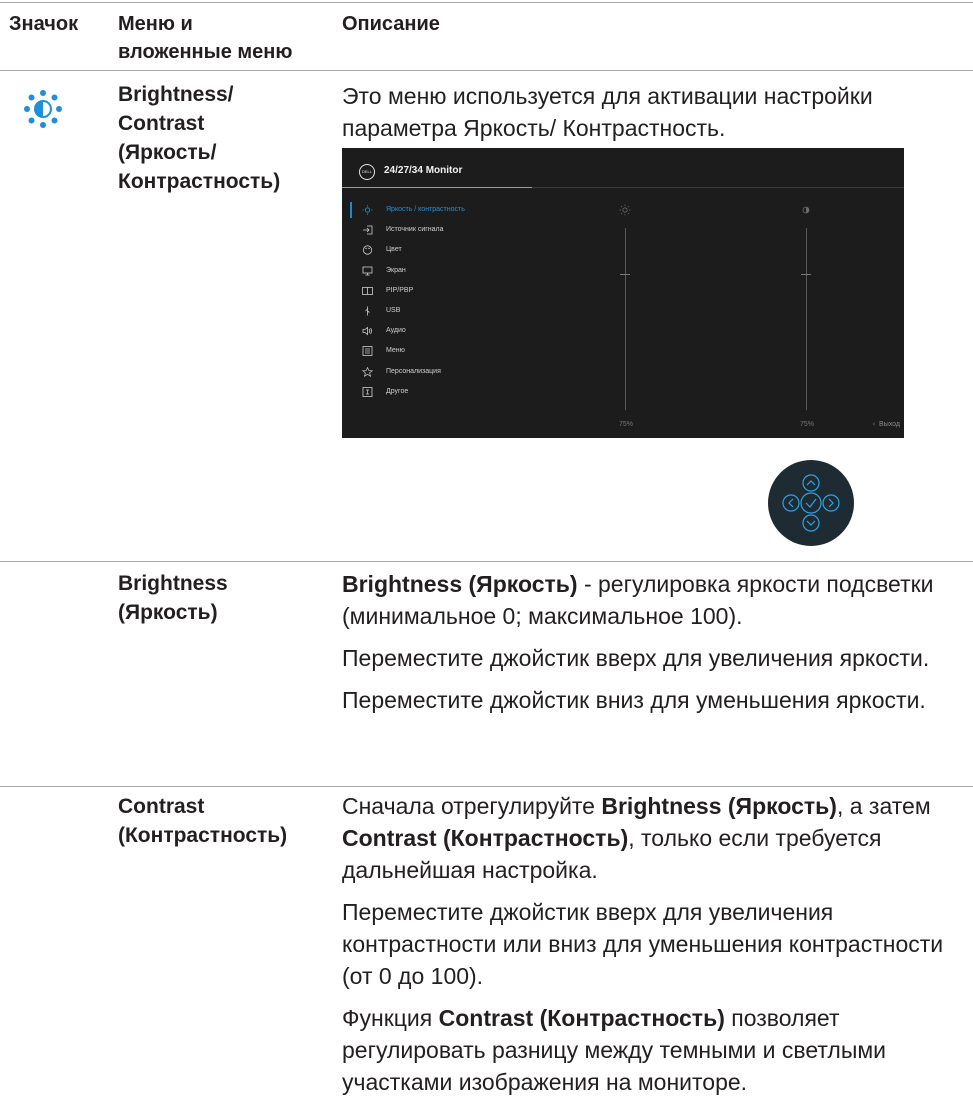 This screenshot has width=973, height=1108. What do you see at coordinates (432, 353) in the screenshot?
I see `osd-menu-item-menu: Меню` at bounding box center [432, 353].